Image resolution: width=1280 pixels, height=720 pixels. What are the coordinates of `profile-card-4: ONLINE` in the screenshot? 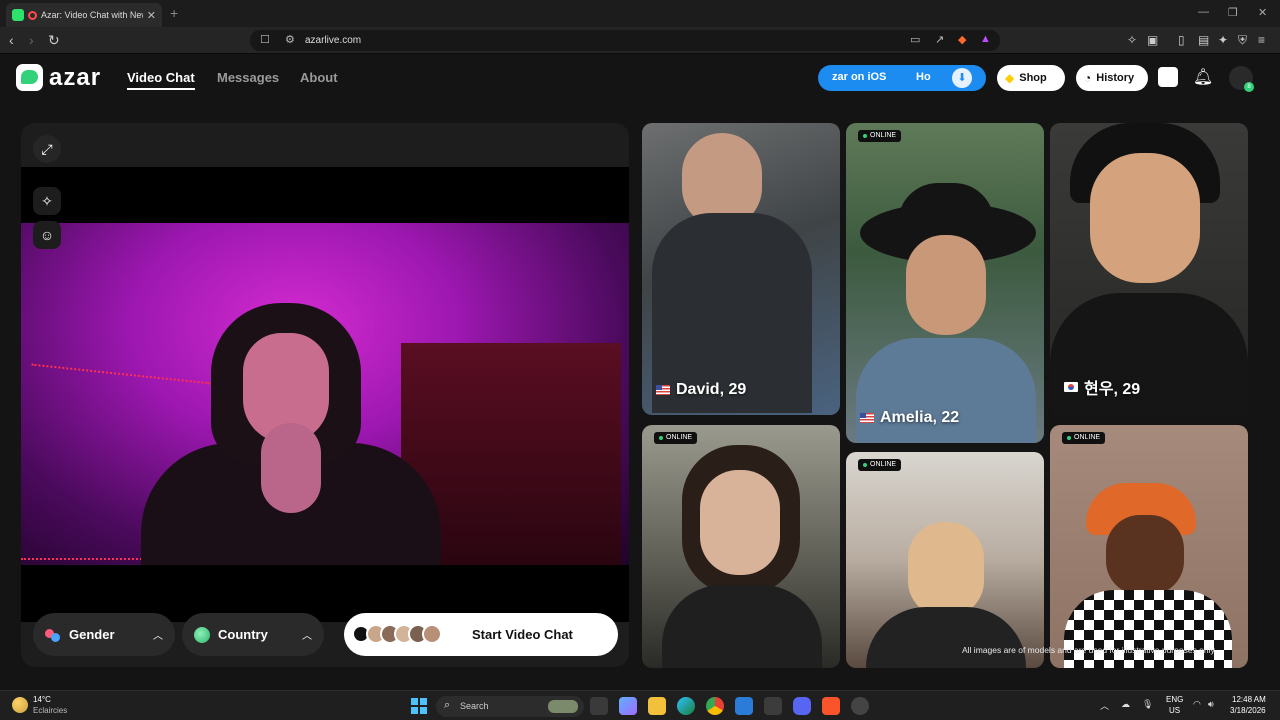 It's located at (741, 546).